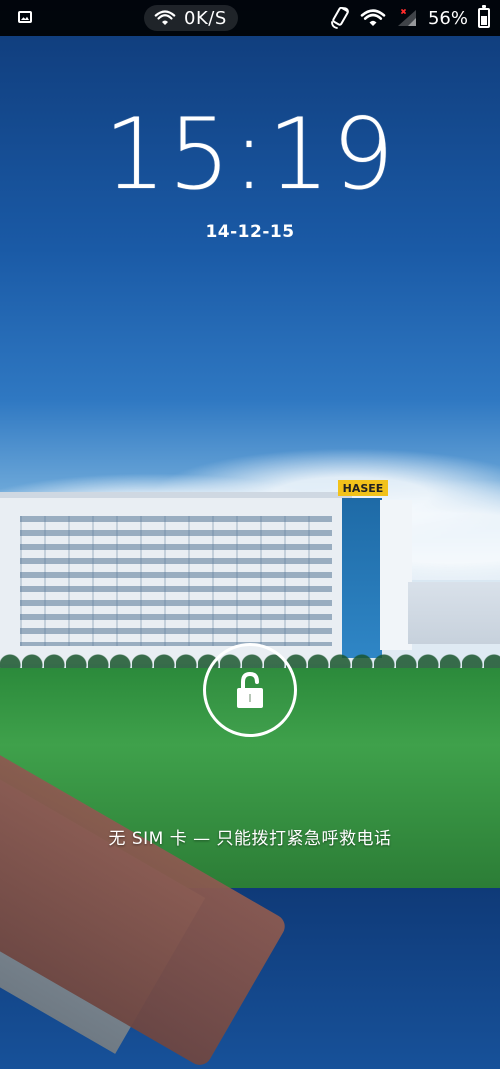  What do you see at coordinates (340, 18) in the screenshot?
I see `screen-rotation-icon` at bounding box center [340, 18].